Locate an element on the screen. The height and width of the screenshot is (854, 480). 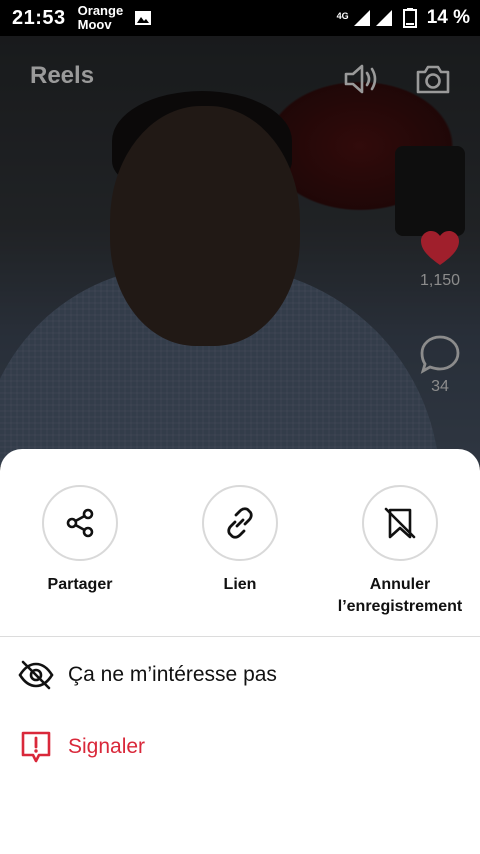
link-action: Lien is located at coordinates (240, 541).